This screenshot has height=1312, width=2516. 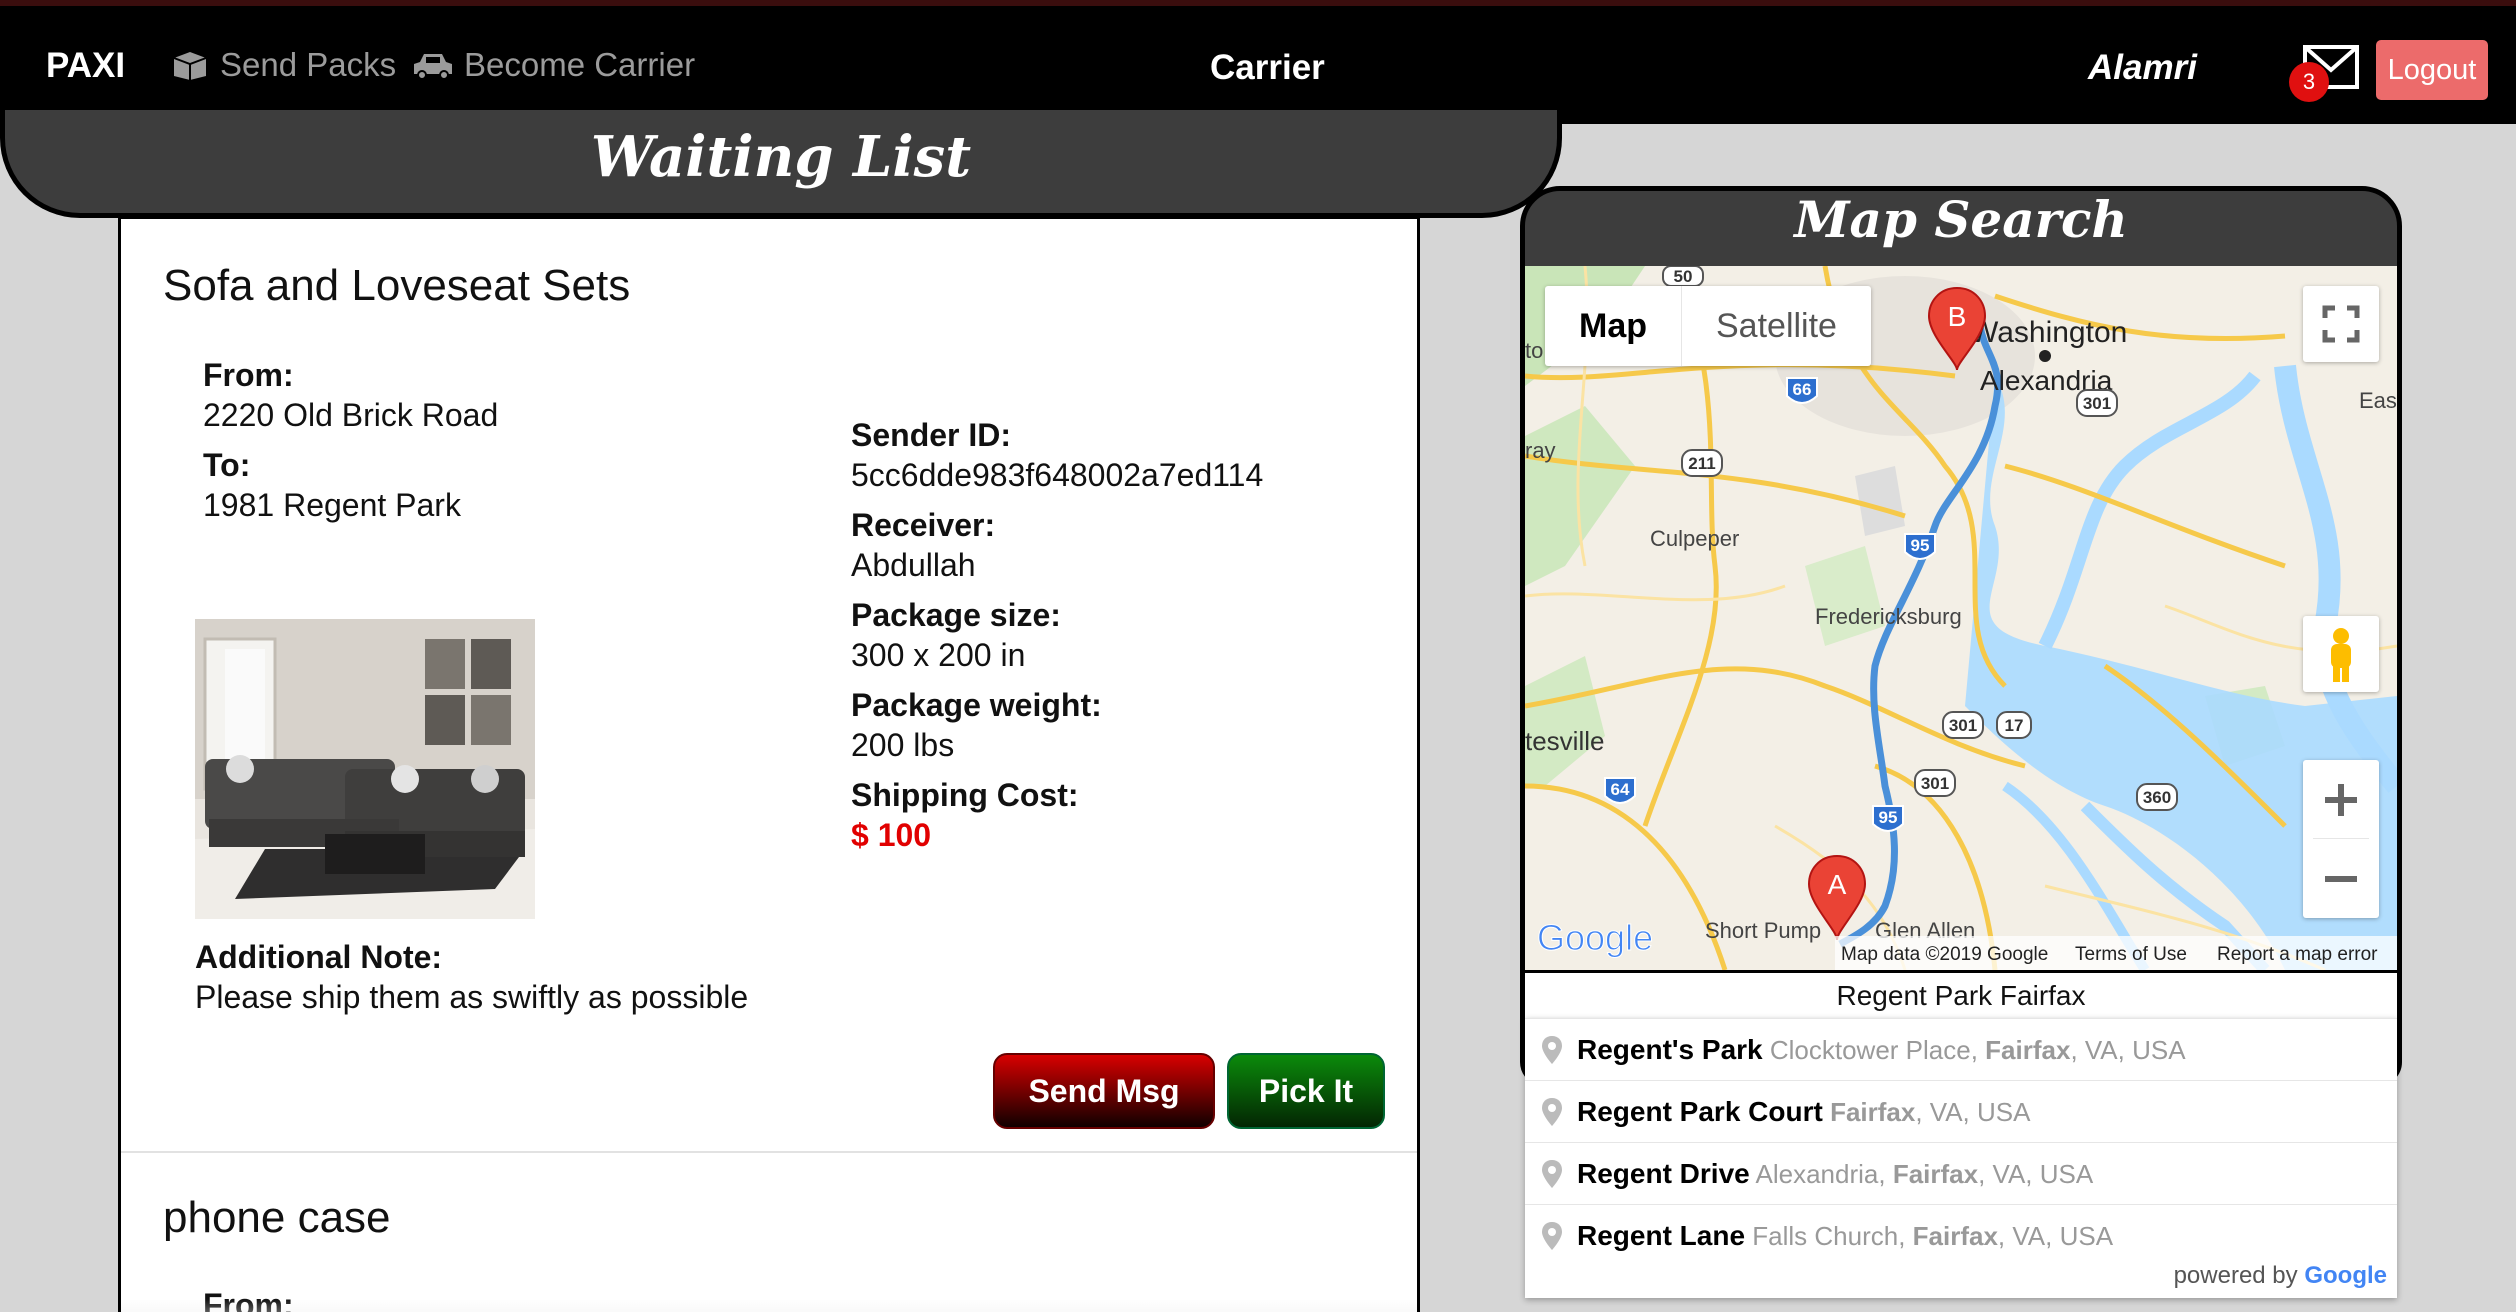 I want to click on map-attribution: Map data ©2019 Google, so click(x=1944, y=954).